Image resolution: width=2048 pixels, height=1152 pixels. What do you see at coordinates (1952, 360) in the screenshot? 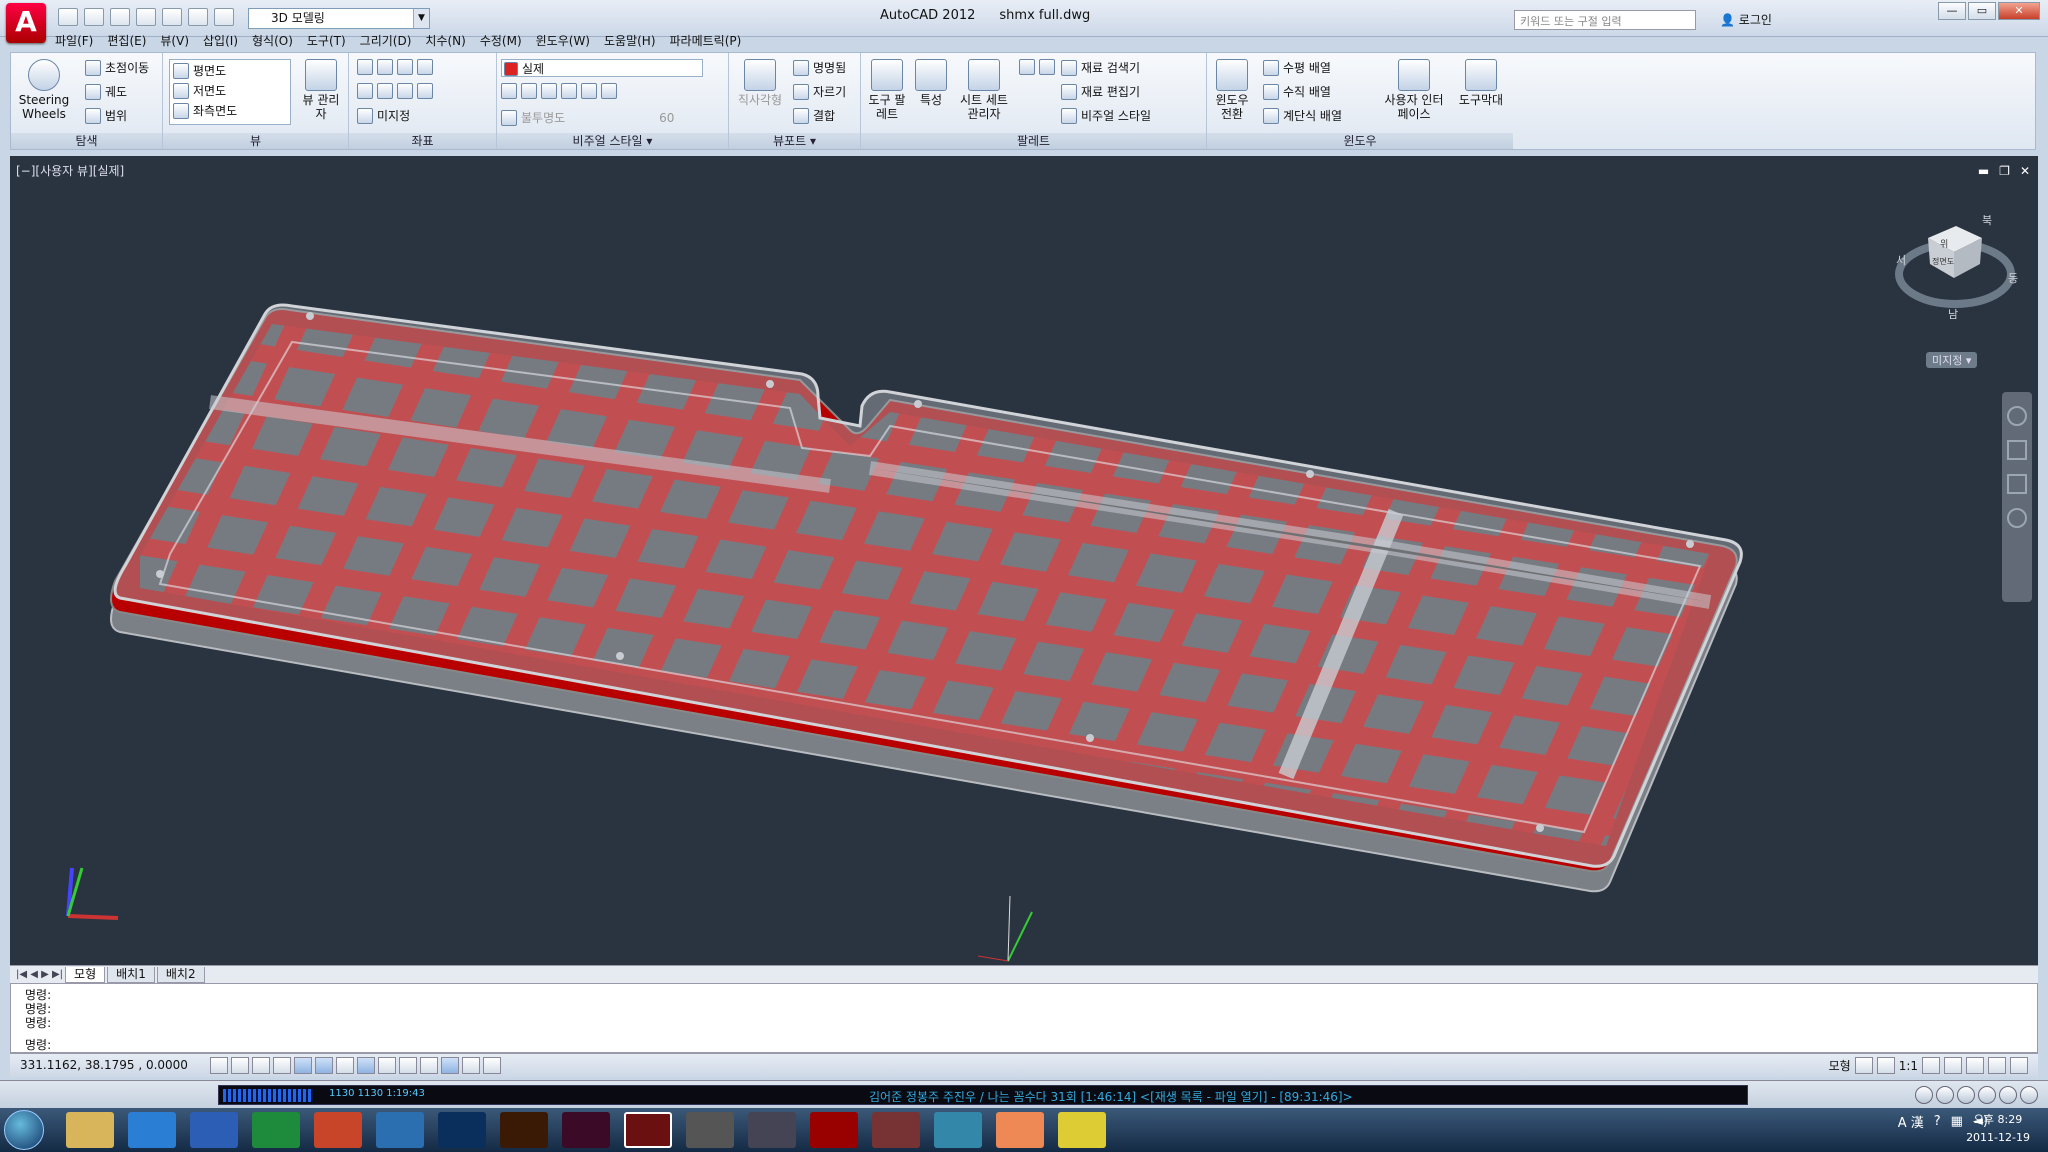
I see `ucs-menu: 미지정 ▾` at bounding box center [1952, 360].